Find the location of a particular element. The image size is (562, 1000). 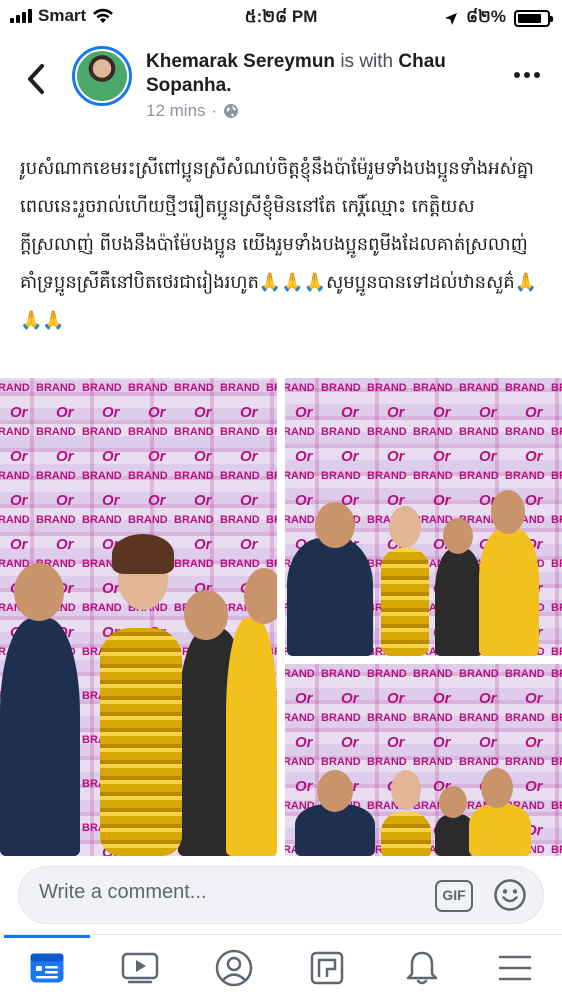

with-text: is with is located at coordinates (367, 61).